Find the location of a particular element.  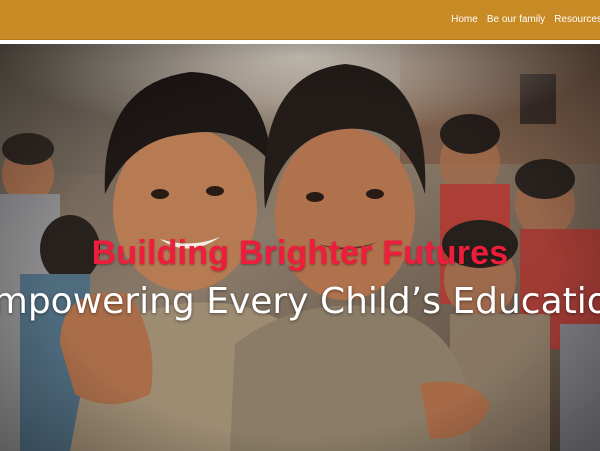

hero-title: Building Brighter Futures is located at coordinates (300, 253).